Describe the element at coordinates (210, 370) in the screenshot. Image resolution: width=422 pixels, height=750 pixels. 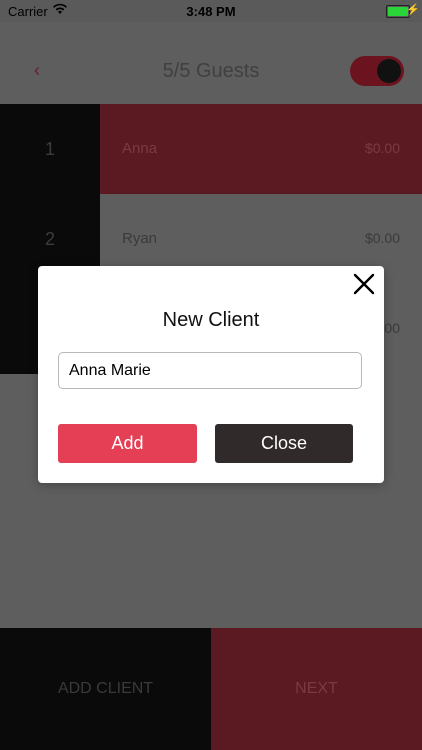
I see `client-name-input` at that location.